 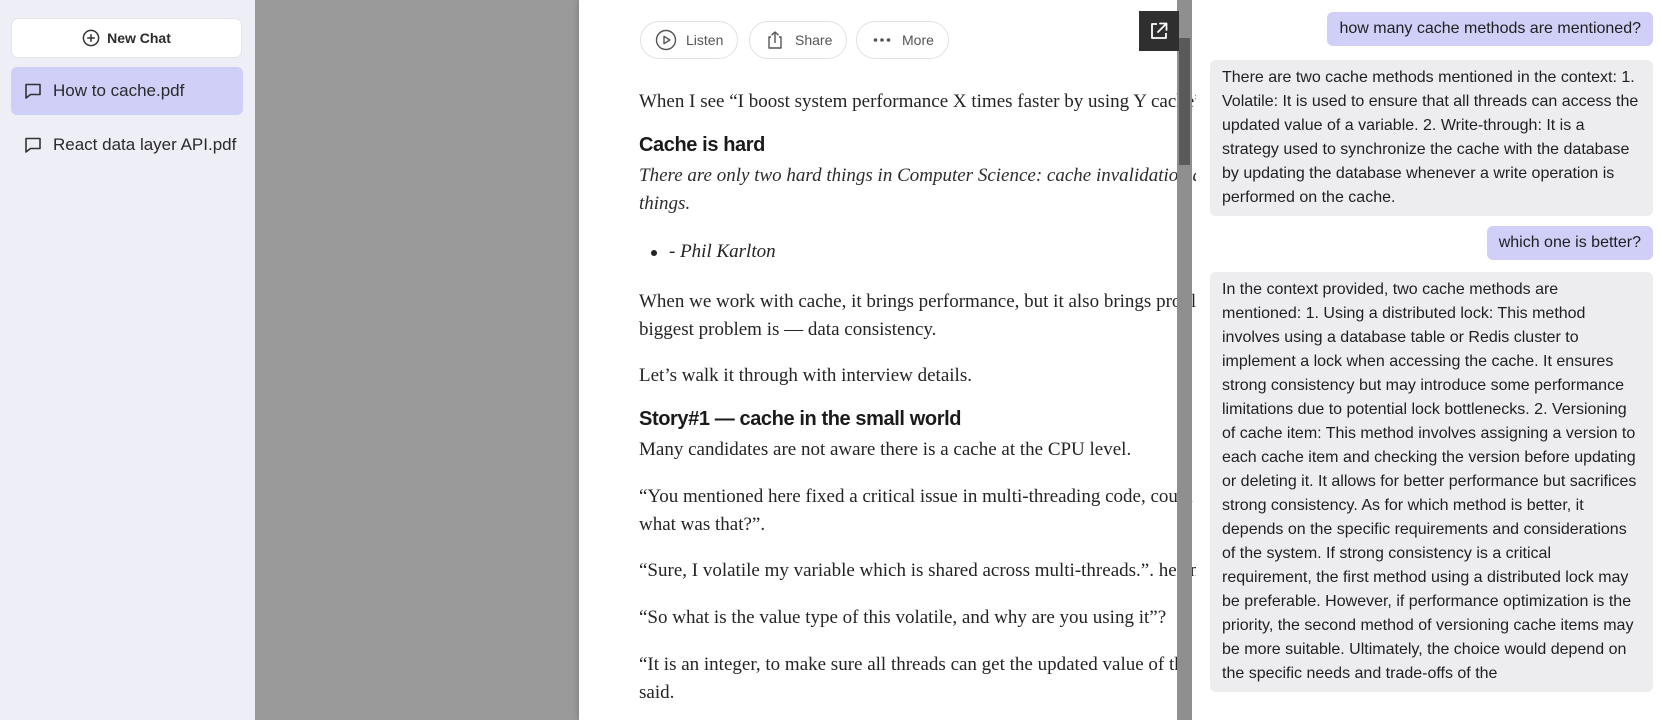 I want to click on quote-author: - Phil Karlton, so click(x=713, y=252).